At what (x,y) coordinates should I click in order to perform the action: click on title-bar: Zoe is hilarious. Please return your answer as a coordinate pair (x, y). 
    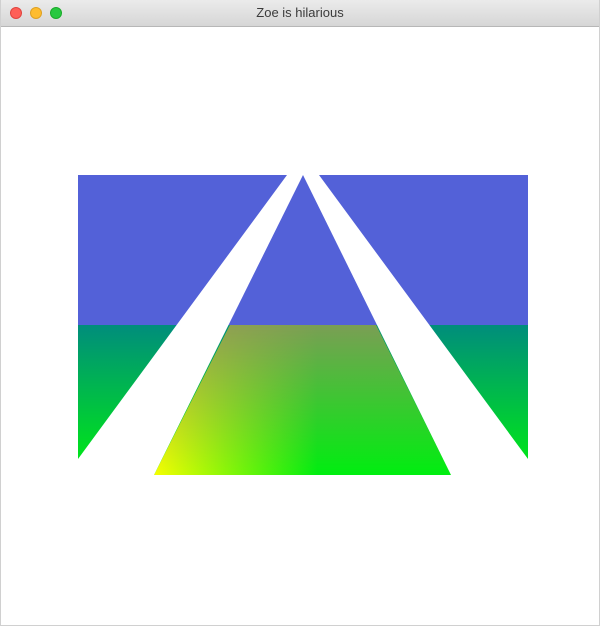
    Looking at the image, I should click on (300, 13).